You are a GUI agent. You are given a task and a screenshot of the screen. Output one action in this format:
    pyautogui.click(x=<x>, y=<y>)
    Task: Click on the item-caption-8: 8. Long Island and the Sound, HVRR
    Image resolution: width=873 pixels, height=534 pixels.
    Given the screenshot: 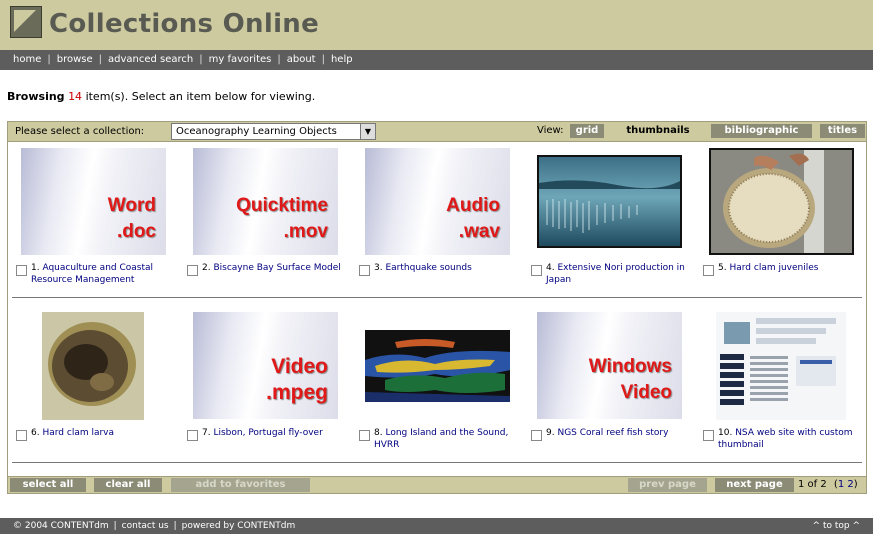 What is the action you would take?
    pyautogui.click(x=441, y=439)
    